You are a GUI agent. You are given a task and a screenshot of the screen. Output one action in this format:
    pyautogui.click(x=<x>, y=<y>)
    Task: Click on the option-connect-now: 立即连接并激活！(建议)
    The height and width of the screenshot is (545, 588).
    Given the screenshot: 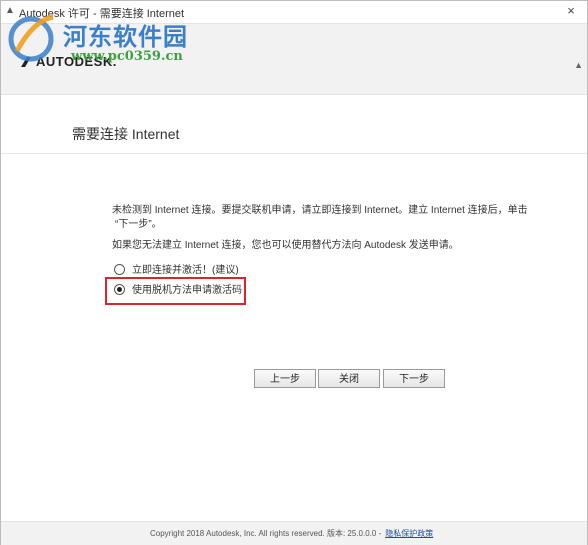 What is the action you would take?
    pyautogui.click(x=176, y=271)
    